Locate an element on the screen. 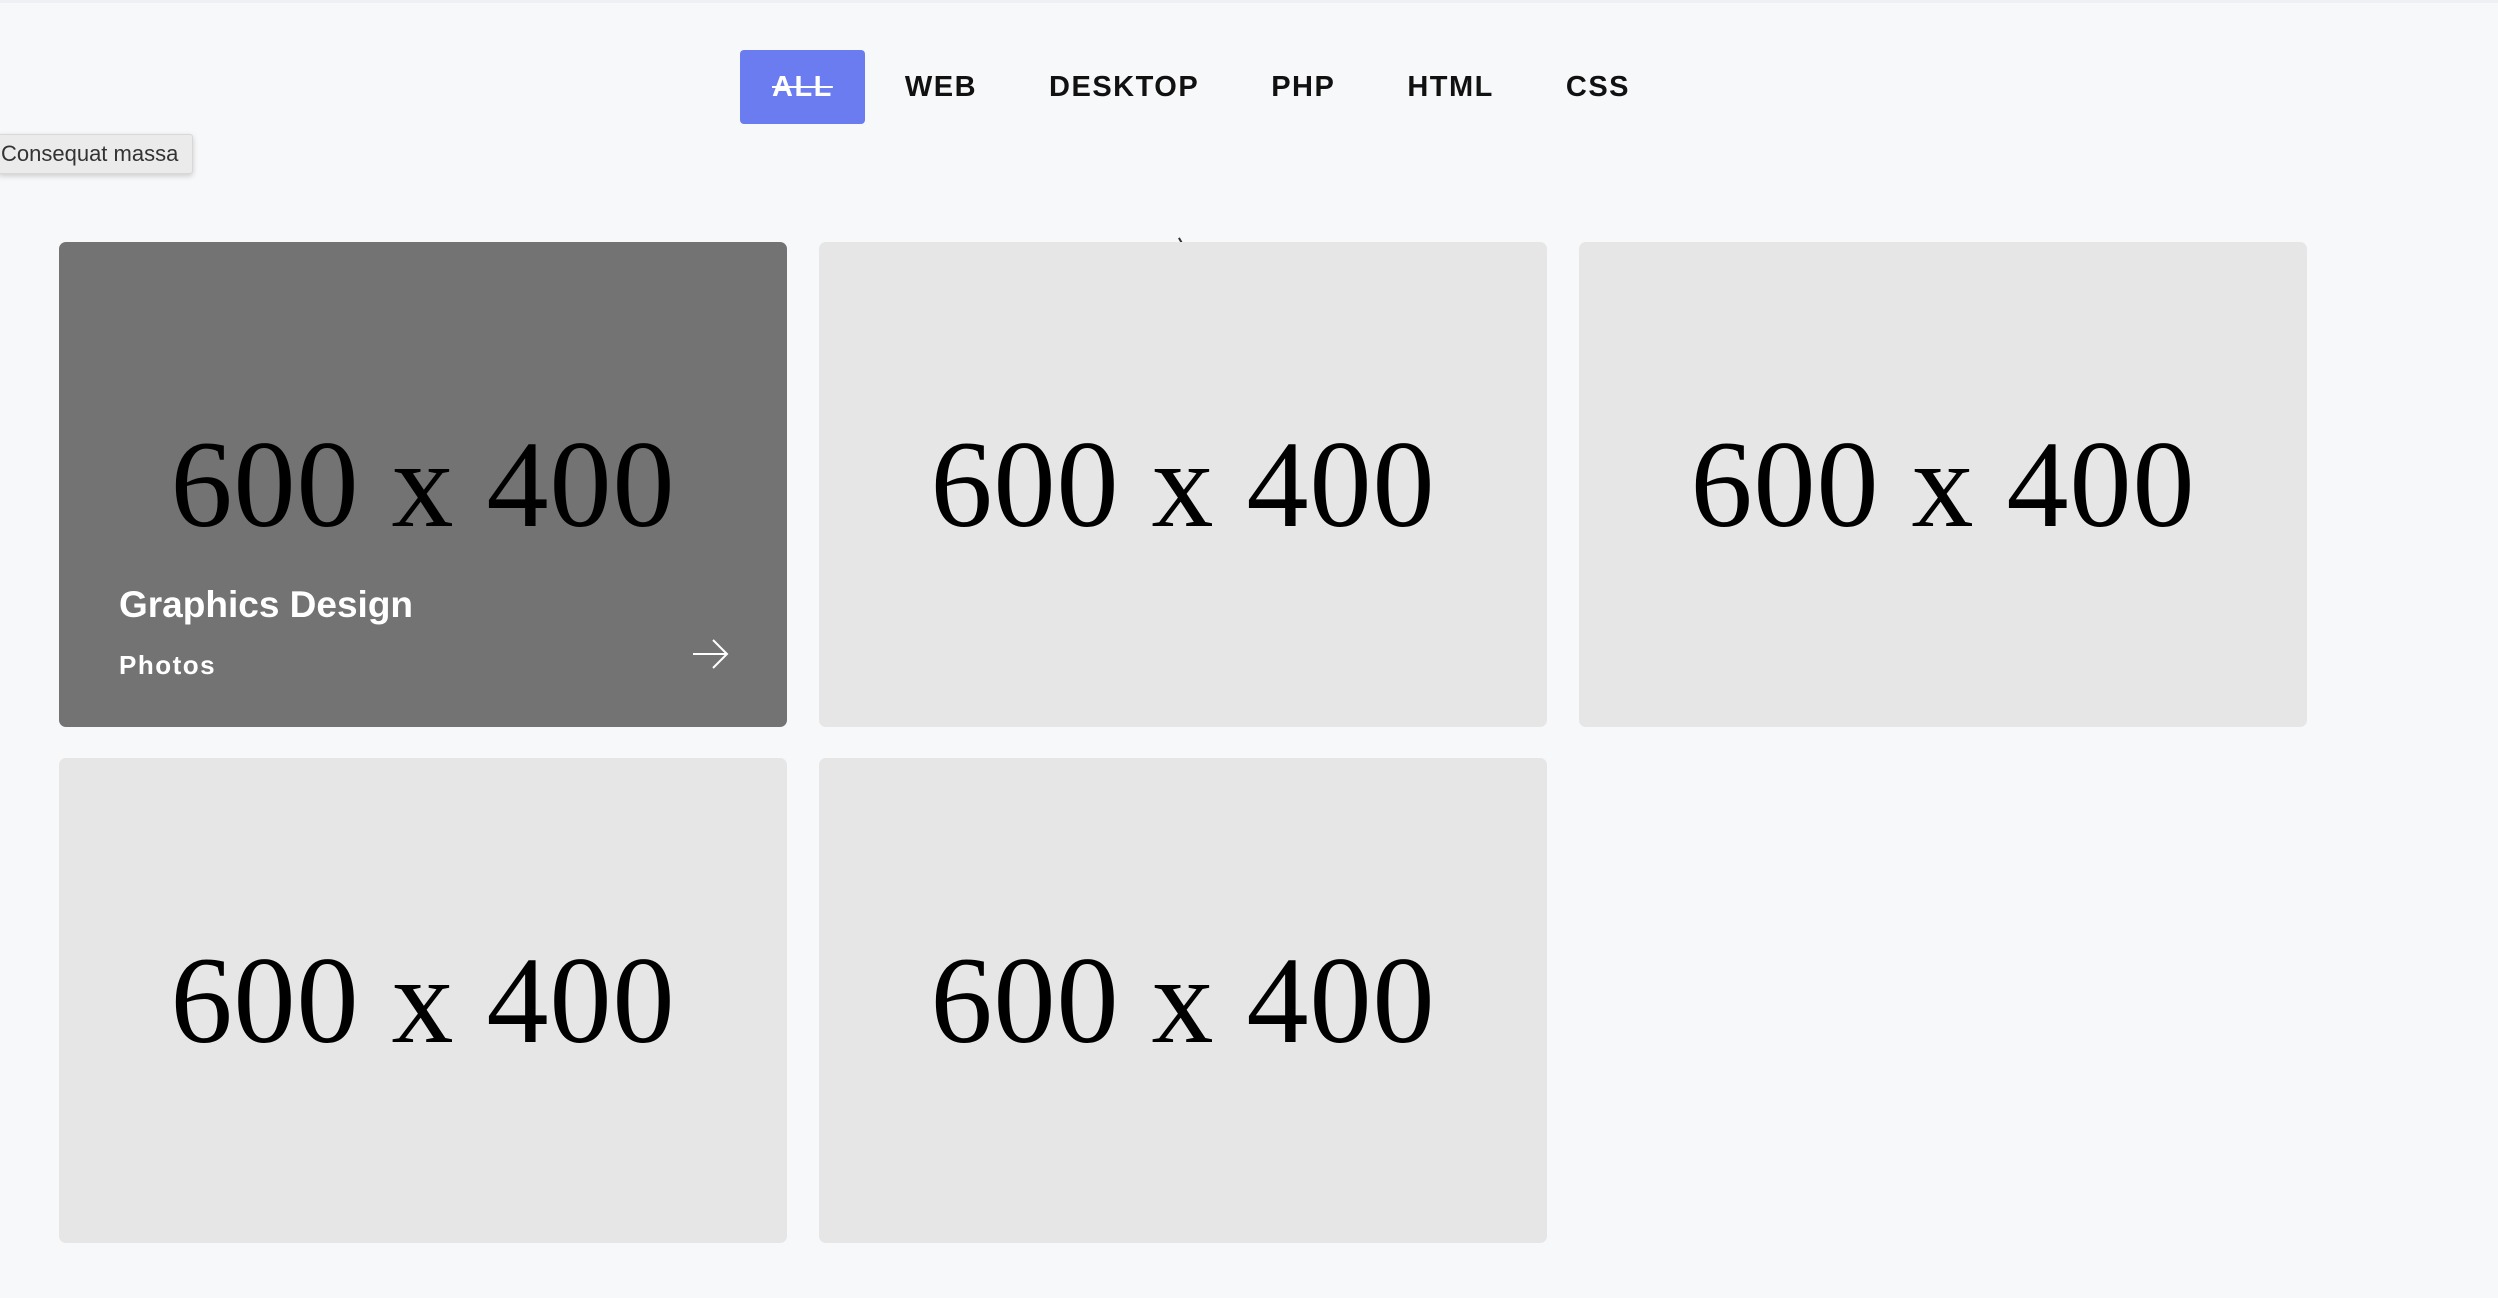  filter-php: PHP is located at coordinates (1303, 87).